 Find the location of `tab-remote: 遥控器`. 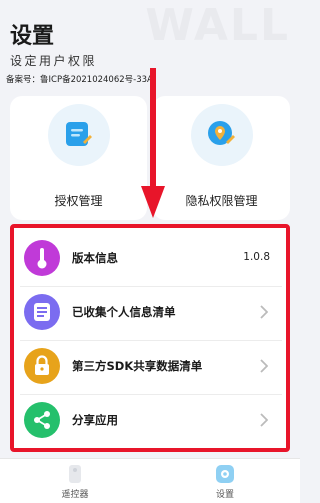

tab-remote: 遥控器 is located at coordinates (75, 481).